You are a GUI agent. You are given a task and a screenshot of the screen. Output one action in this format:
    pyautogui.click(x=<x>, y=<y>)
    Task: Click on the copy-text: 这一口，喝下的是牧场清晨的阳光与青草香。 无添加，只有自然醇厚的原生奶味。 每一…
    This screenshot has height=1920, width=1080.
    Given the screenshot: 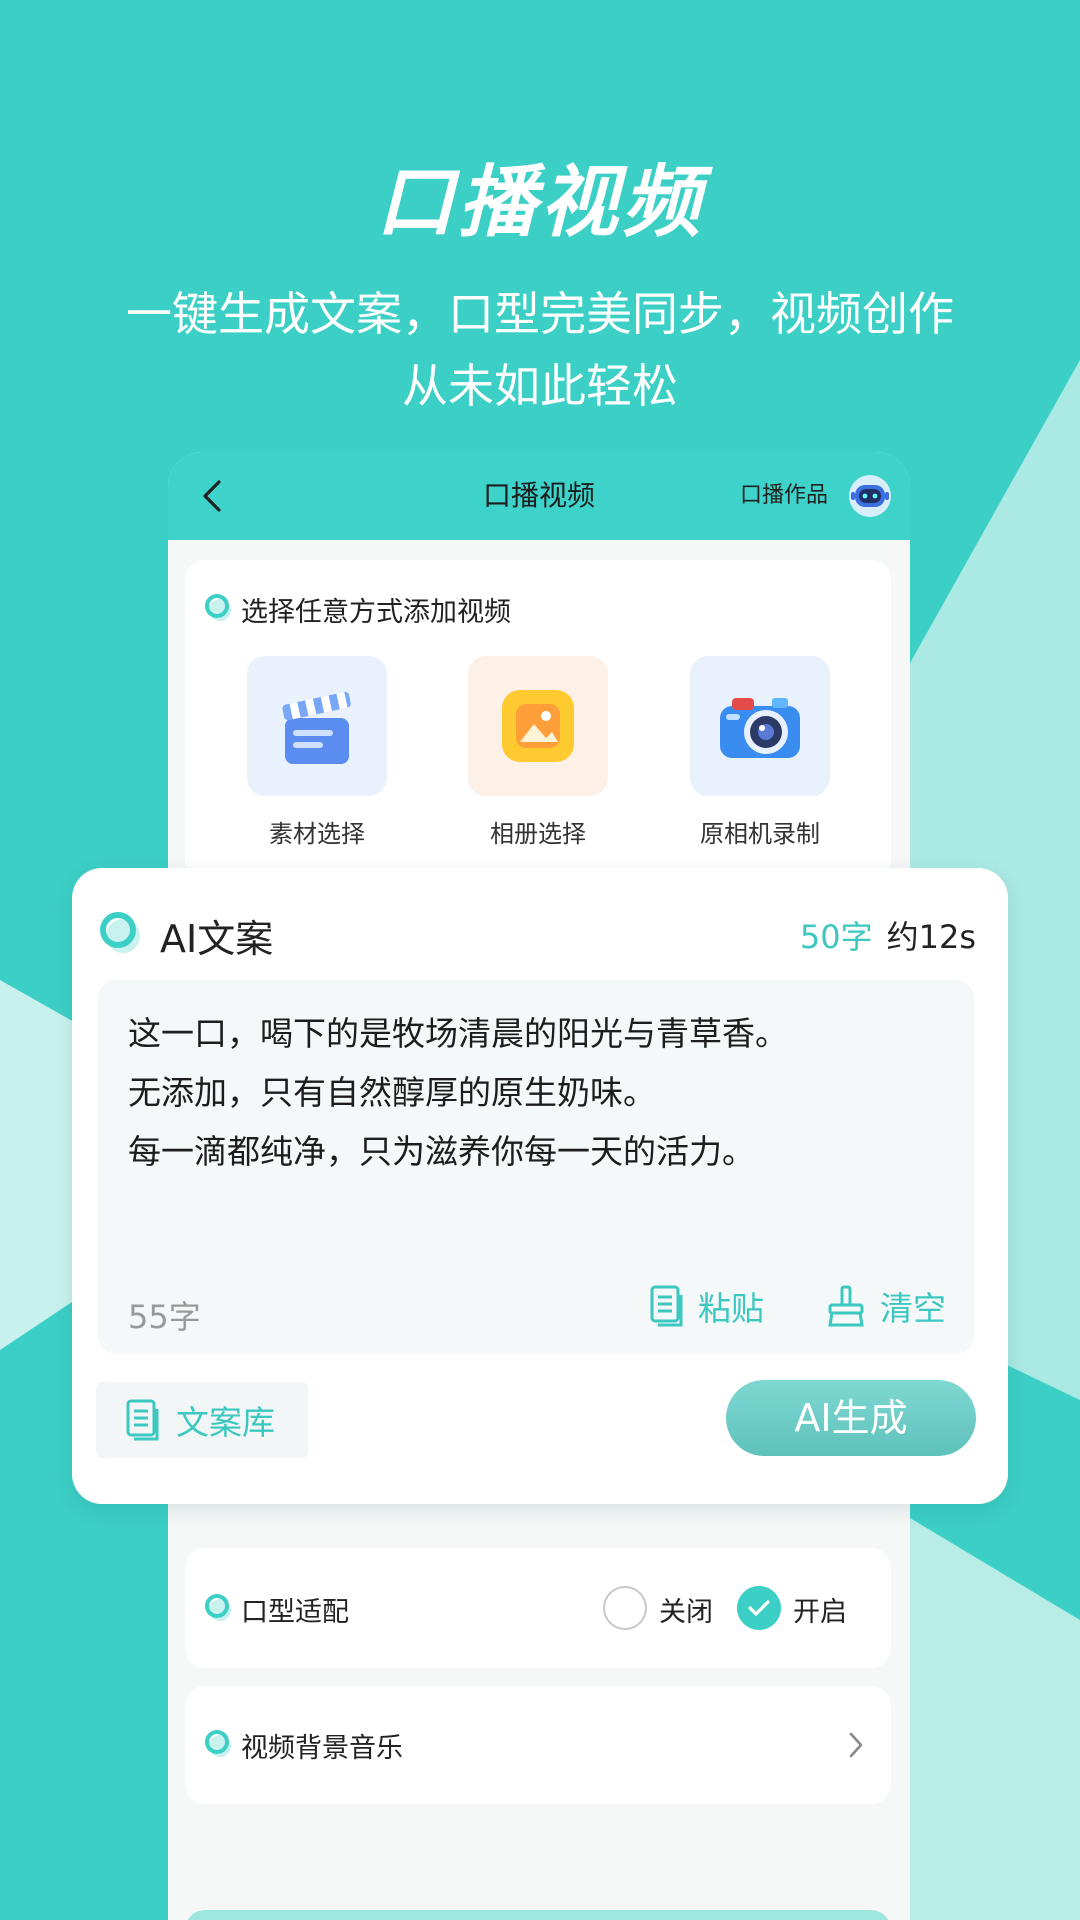 What is the action you would take?
    pyautogui.click(x=458, y=1092)
    